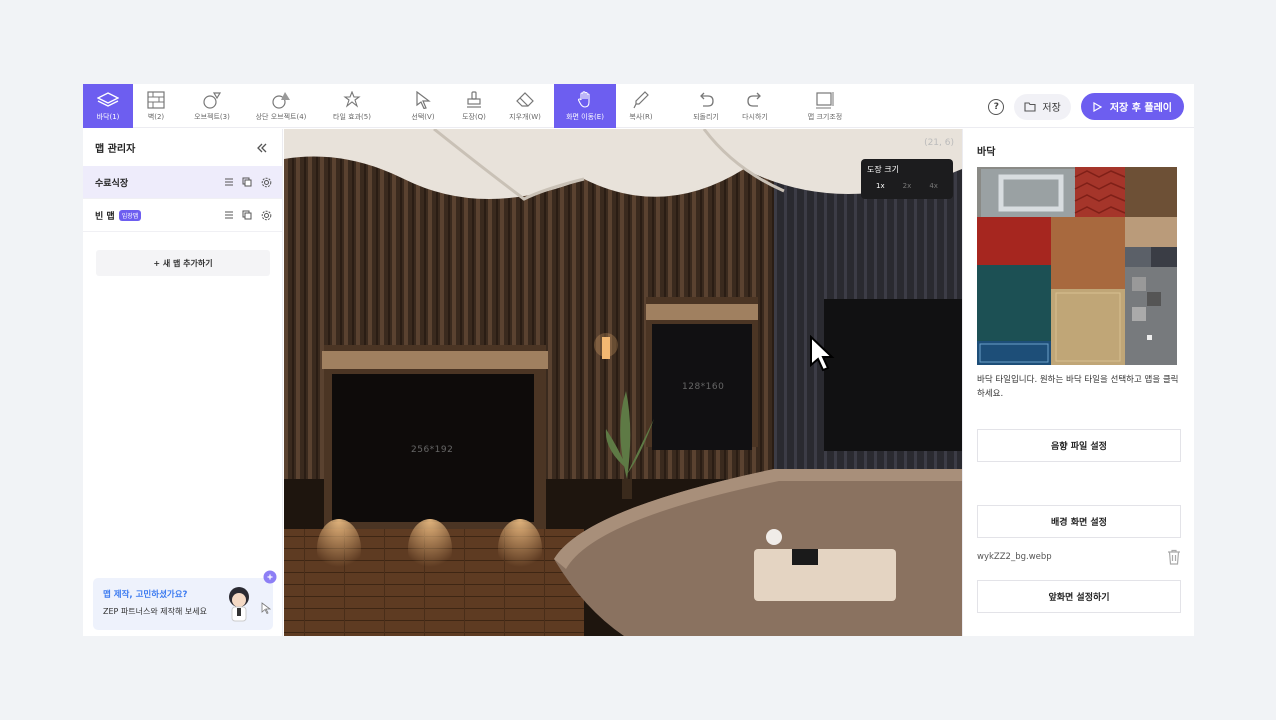 This screenshot has height=720, width=1276. Describe the element at coordinates (641, 117) in the screenshot. I see `tool-label: 복사(R)` at that location.